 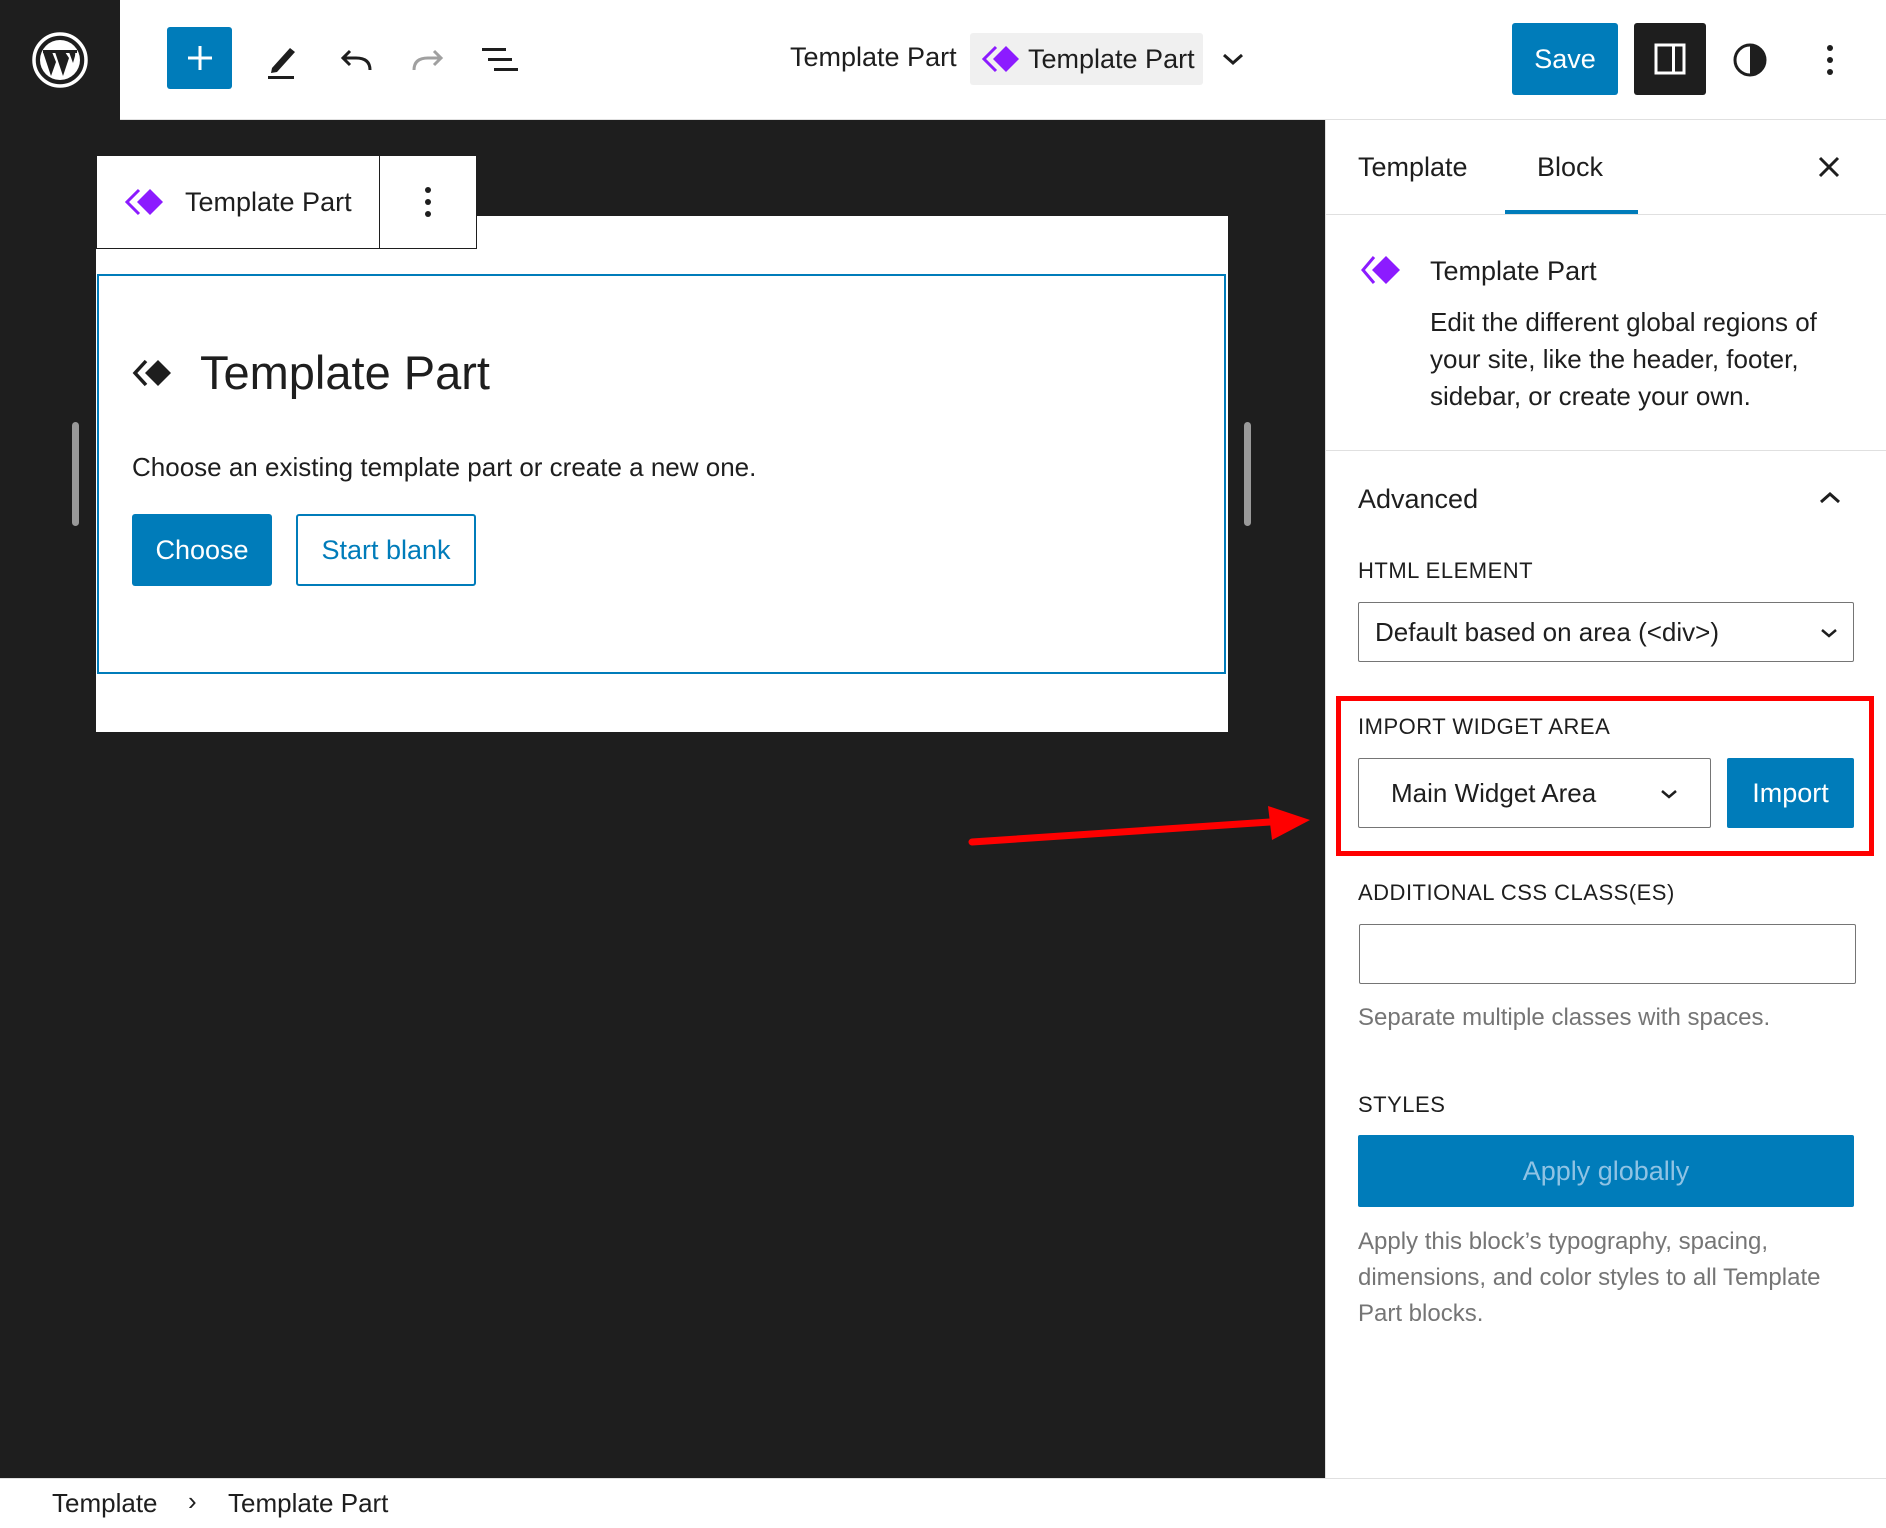 What do you see at coordinates (1402, 1104) in the screenshot?
I see `styles-label: STYLES` at bounding box center [1402, 1104].